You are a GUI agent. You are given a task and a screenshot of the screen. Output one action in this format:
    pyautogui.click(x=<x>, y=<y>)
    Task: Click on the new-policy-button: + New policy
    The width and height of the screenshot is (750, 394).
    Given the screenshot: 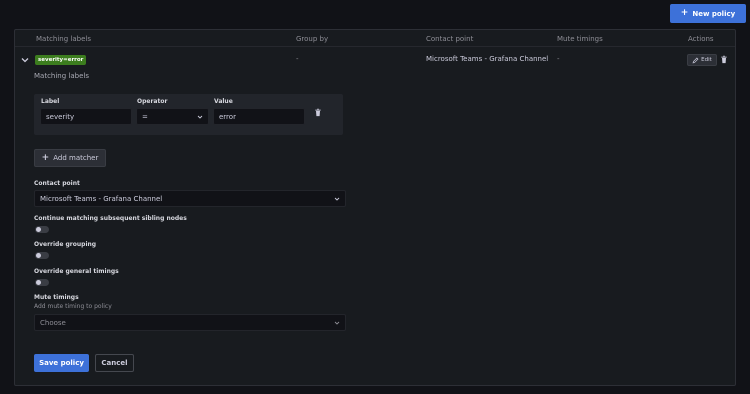 What is the action you would take?
    pyautogui.click(x=708, y=13)
    